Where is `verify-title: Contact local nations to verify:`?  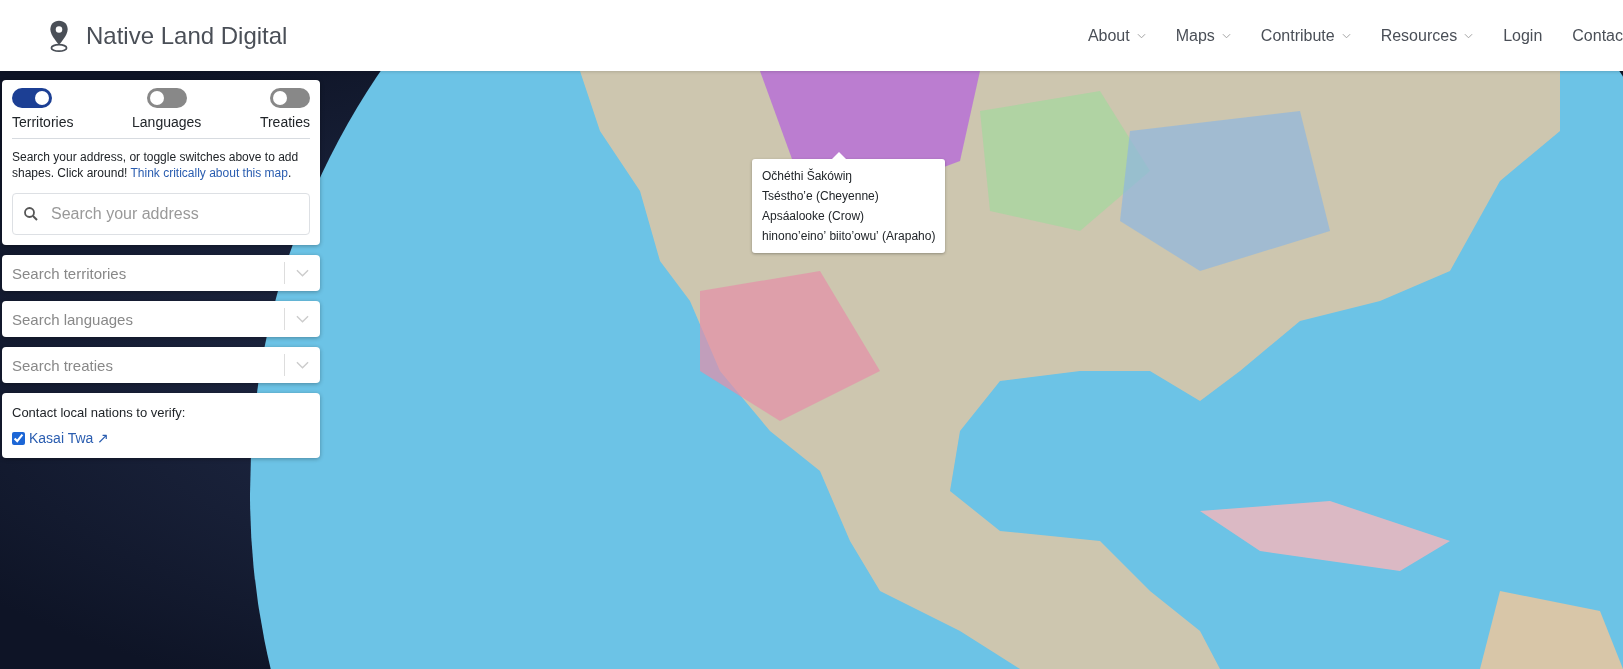 verify-title: Contact local nations to verify: is located at coordinates (99, 412).